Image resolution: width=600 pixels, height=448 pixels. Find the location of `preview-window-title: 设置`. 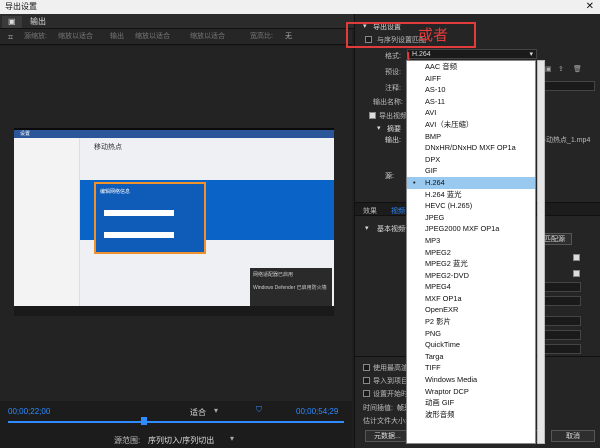

preview-window-title: 设置 is located at coordinates (174, 134).